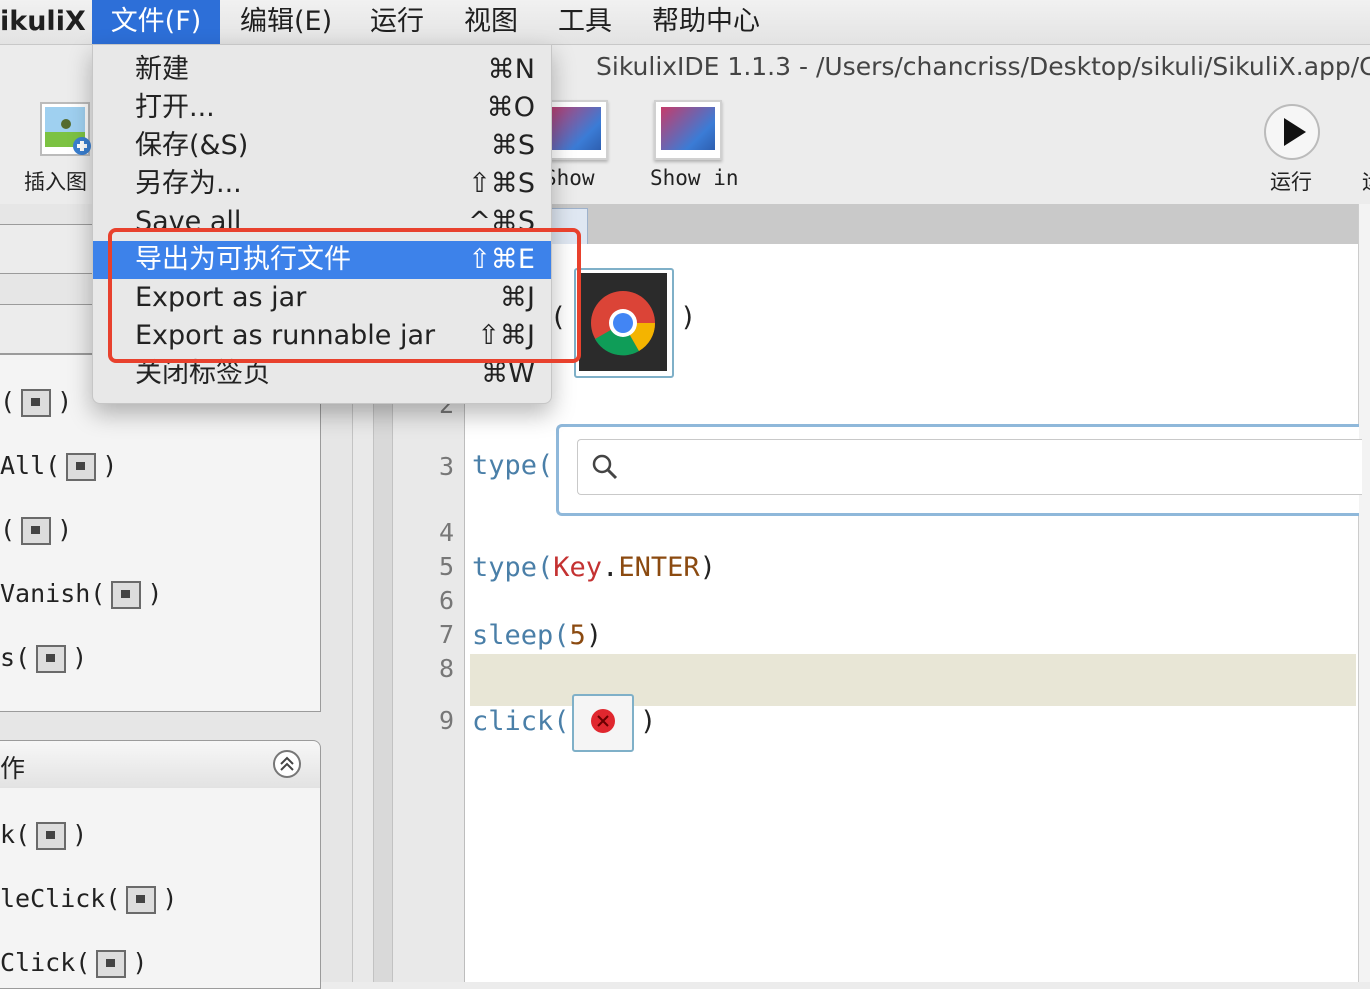 The height and width of the screenshot is (989, 1370). Describe the element at coordinates (156, 22) in the screenshot. I see `menu-file: 文件(F)` at that location.